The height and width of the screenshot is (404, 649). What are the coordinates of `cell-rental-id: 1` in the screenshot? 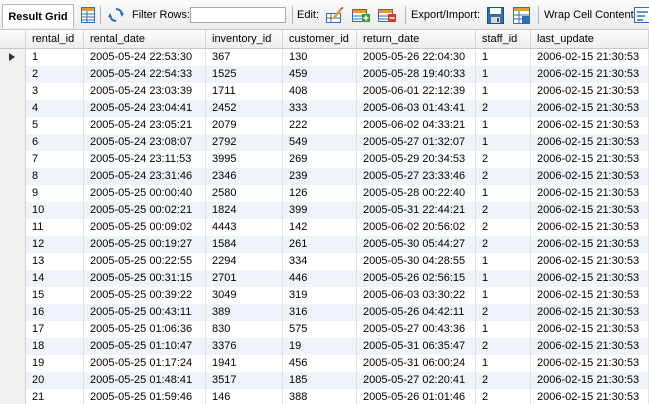 It's located at (55, 57).